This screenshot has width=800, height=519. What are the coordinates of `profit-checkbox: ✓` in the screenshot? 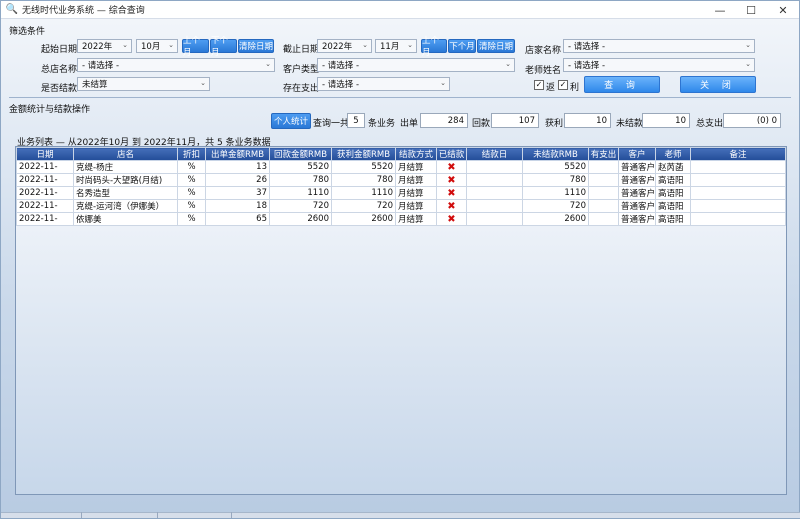 It's located at (563, 85).